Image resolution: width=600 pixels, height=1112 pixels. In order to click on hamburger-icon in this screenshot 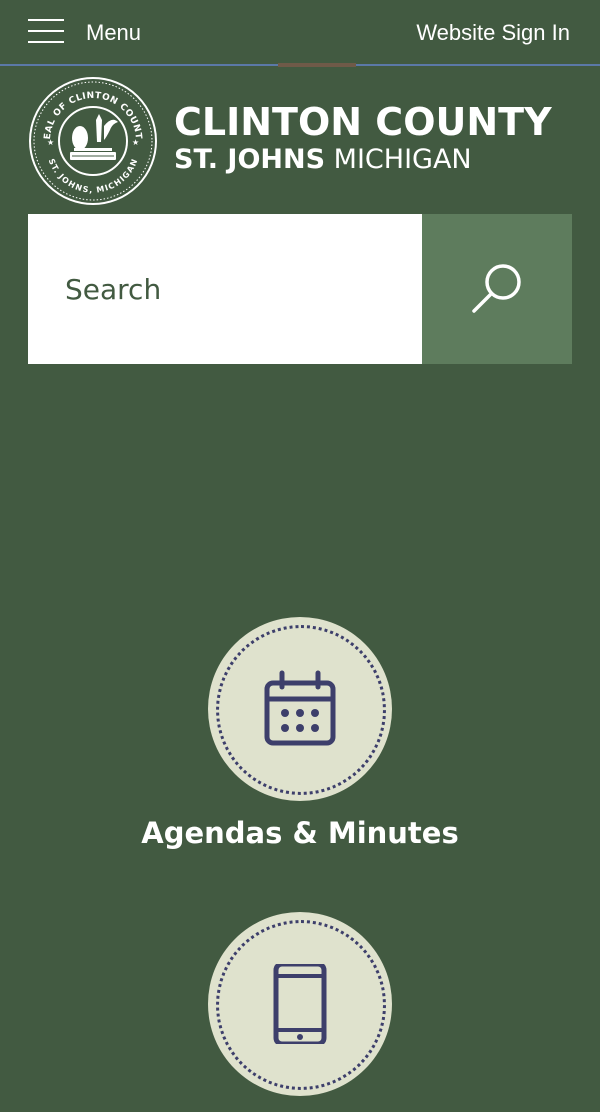, I will do `click(46, 32)`.